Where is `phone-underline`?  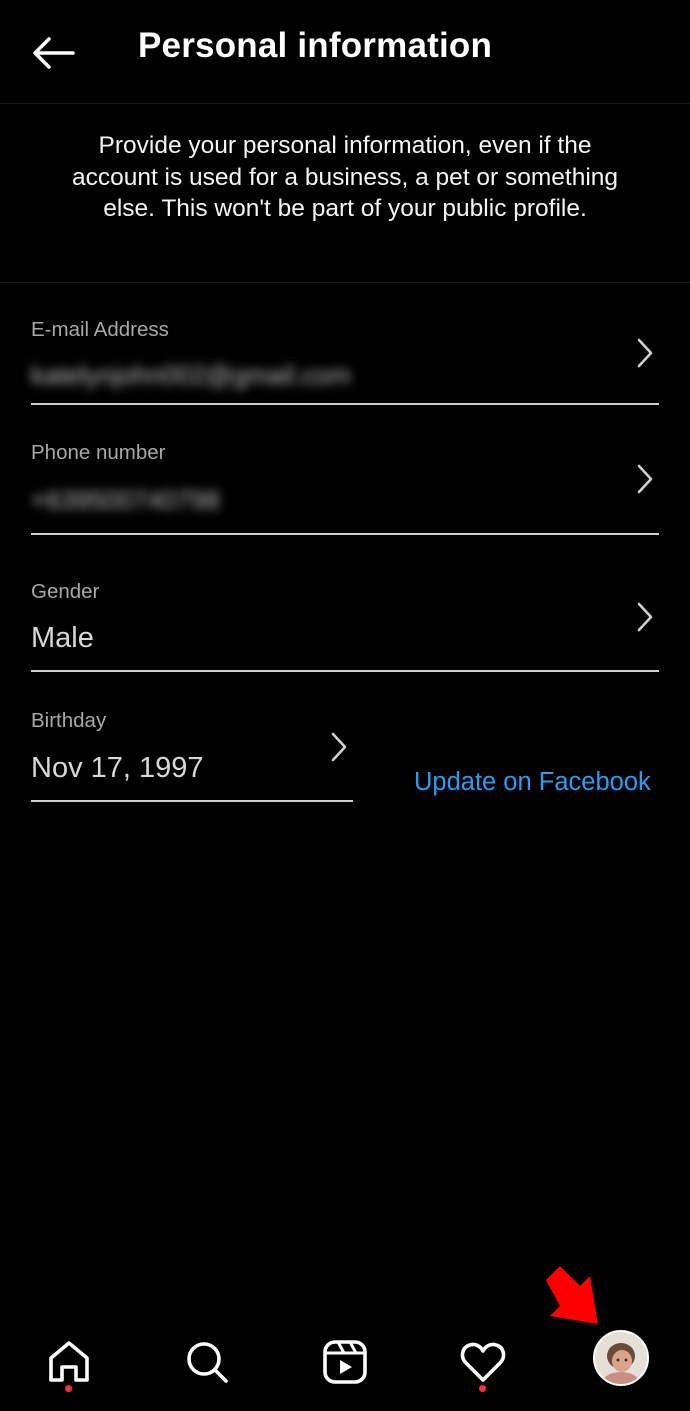 phone-underline is located at coordinates (345, 534).